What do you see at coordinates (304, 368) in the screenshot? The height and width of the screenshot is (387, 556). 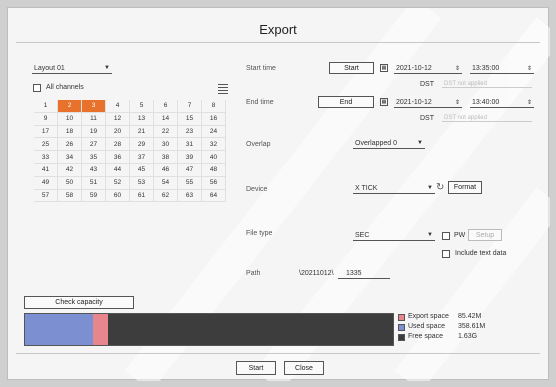 I see `footer-close-button: Close` at bounding box center [304, 368].